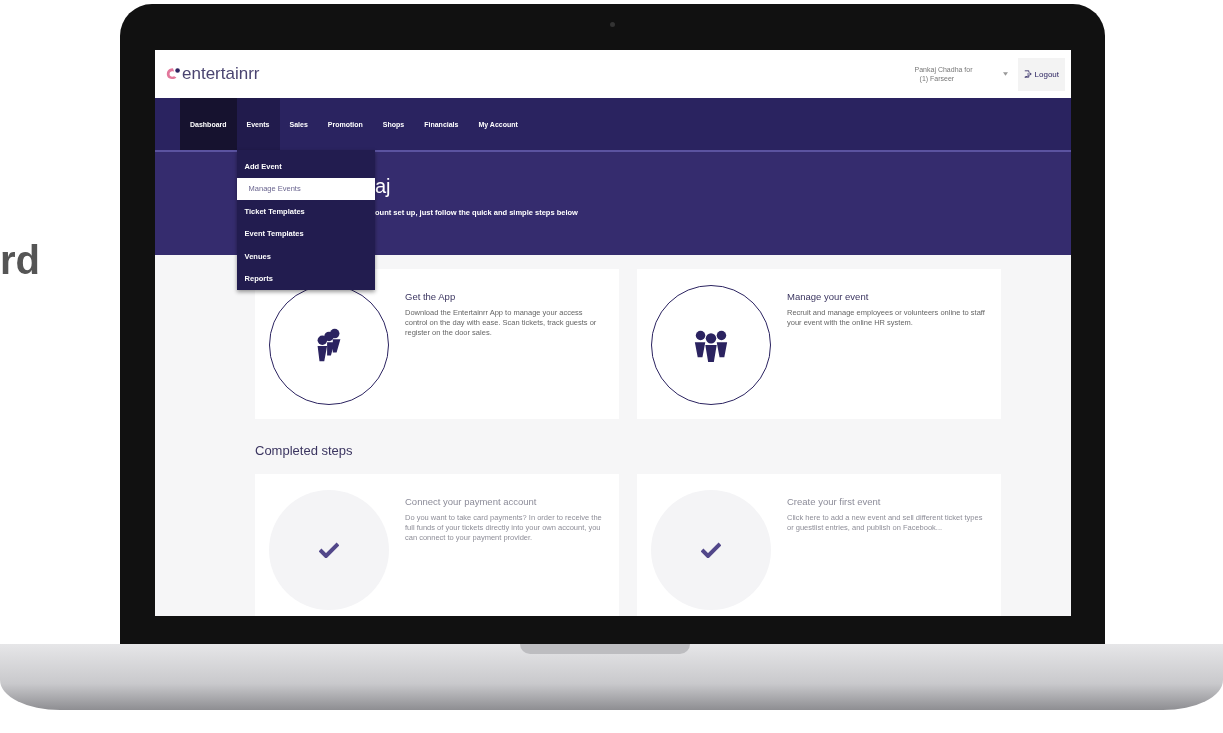  Describe the element at coordinates (834, 501) in the screenshot. I see `step-title: Create your first event` at that location.